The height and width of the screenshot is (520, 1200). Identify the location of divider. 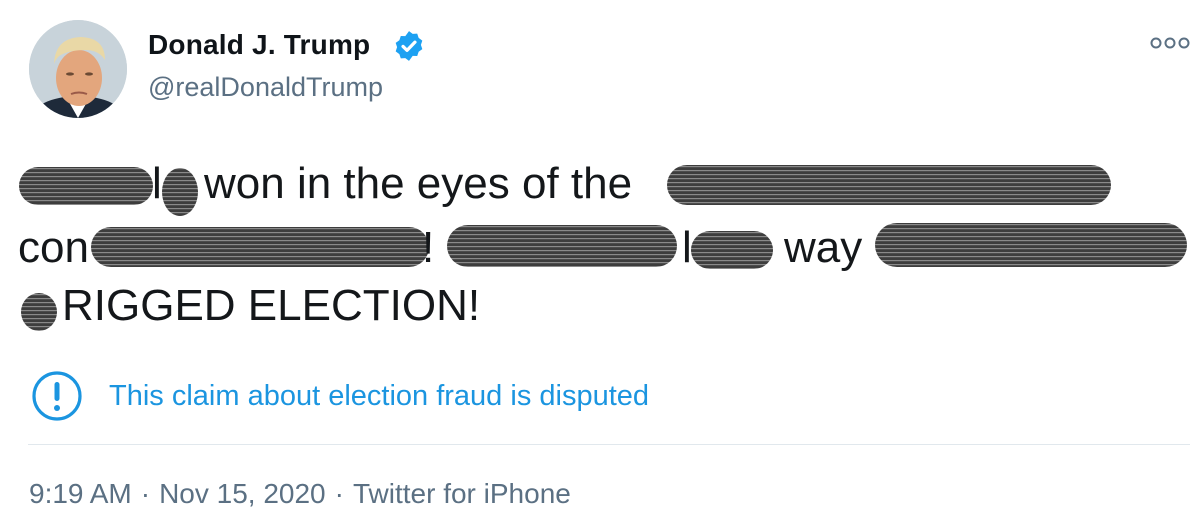
(609, 444).